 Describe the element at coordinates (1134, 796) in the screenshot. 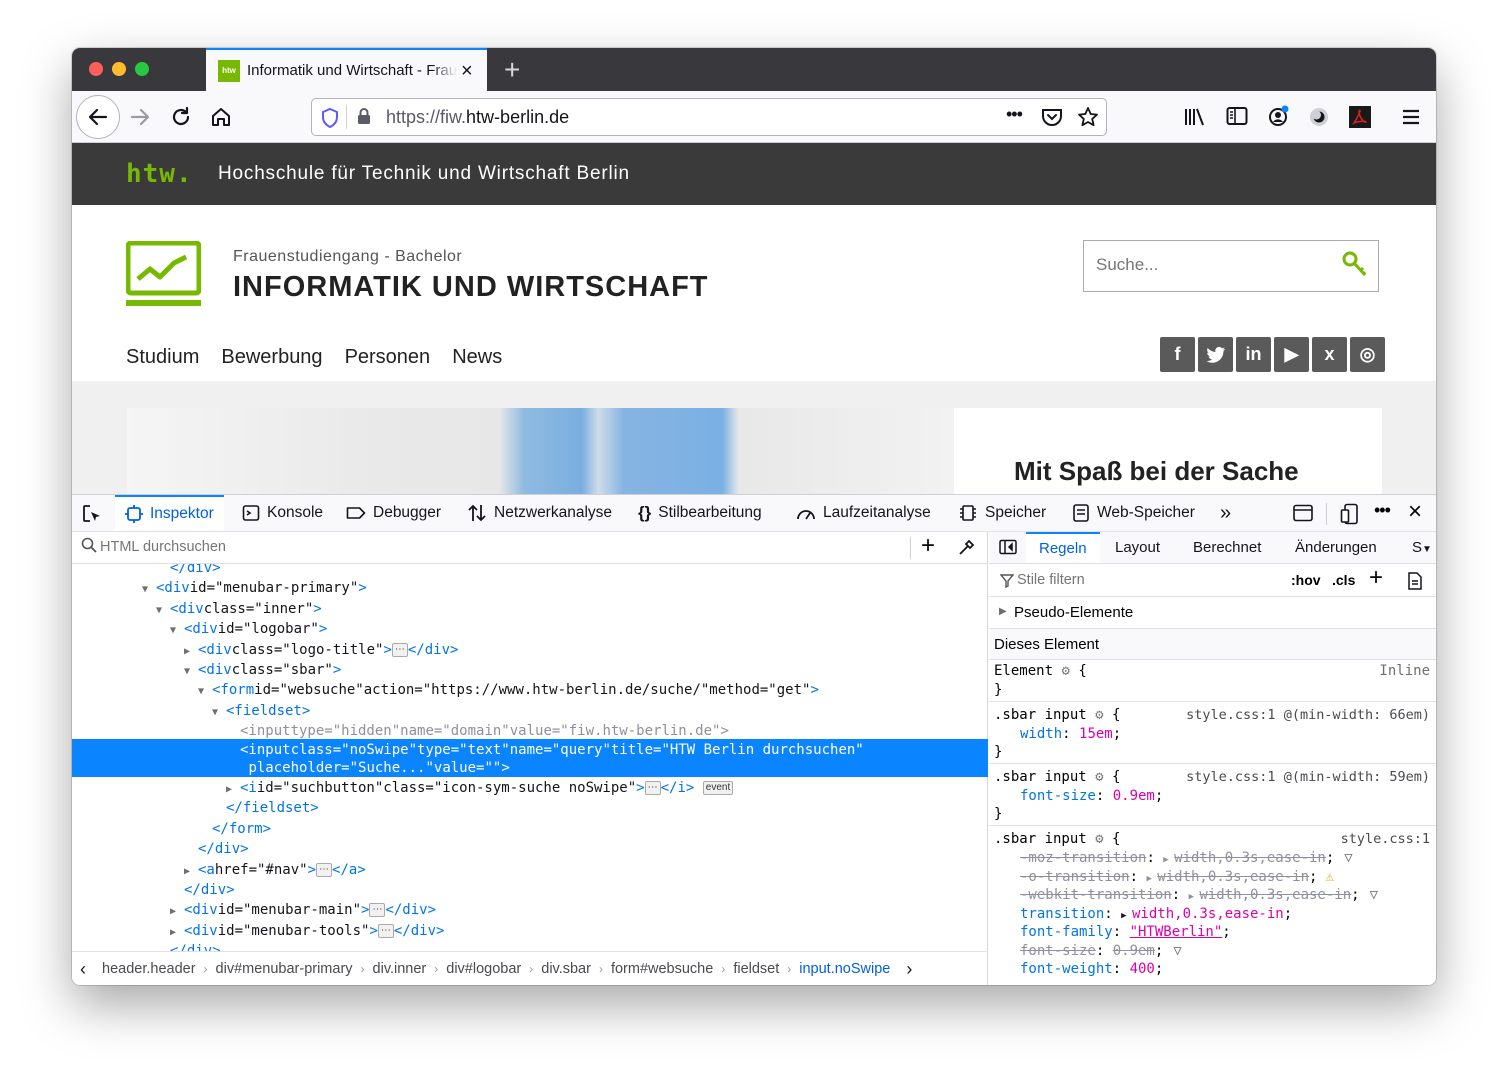

I see `css-value: 0.9em` at that location.